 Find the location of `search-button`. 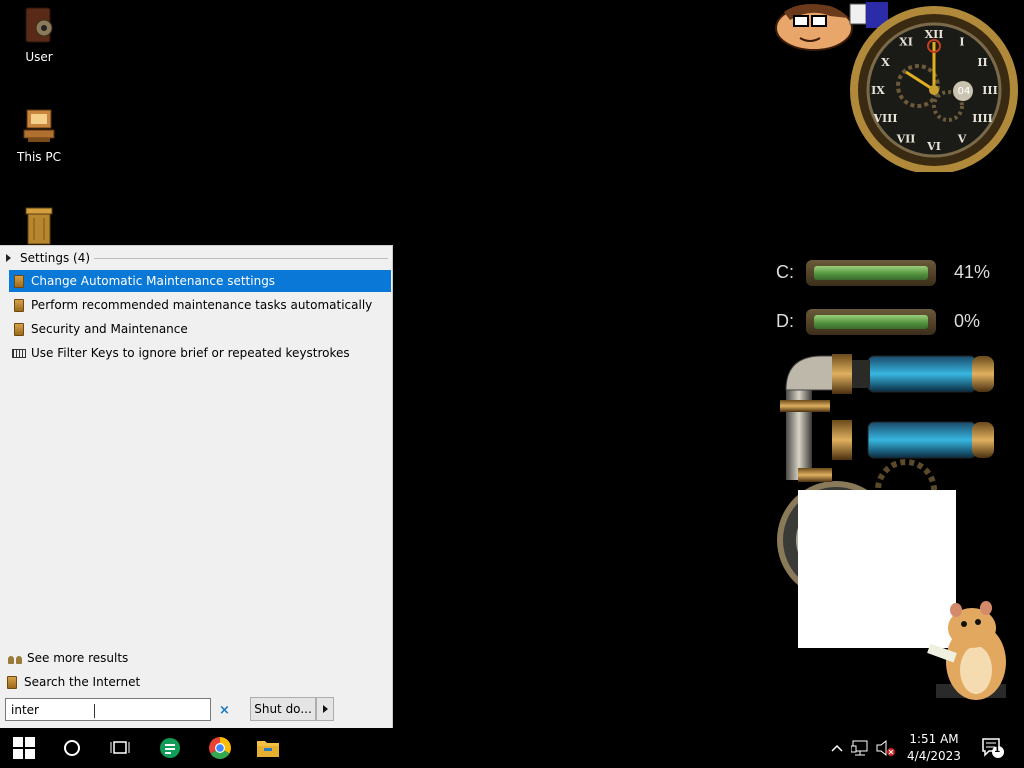

search-button is located at coordinates (72, 748).